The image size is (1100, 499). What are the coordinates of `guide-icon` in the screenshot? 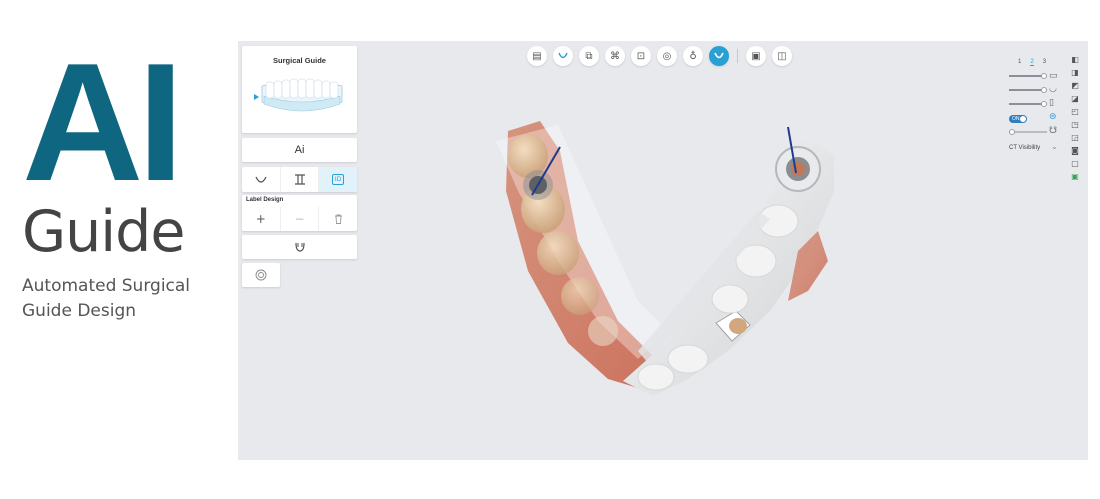 It's located at (299, 247).